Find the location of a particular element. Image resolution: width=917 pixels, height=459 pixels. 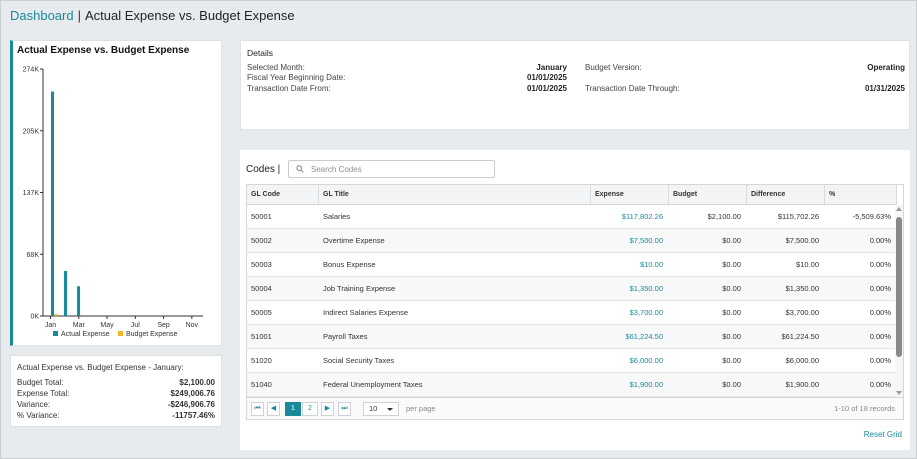

details-heading: Details is located at coordinates (260, 53).